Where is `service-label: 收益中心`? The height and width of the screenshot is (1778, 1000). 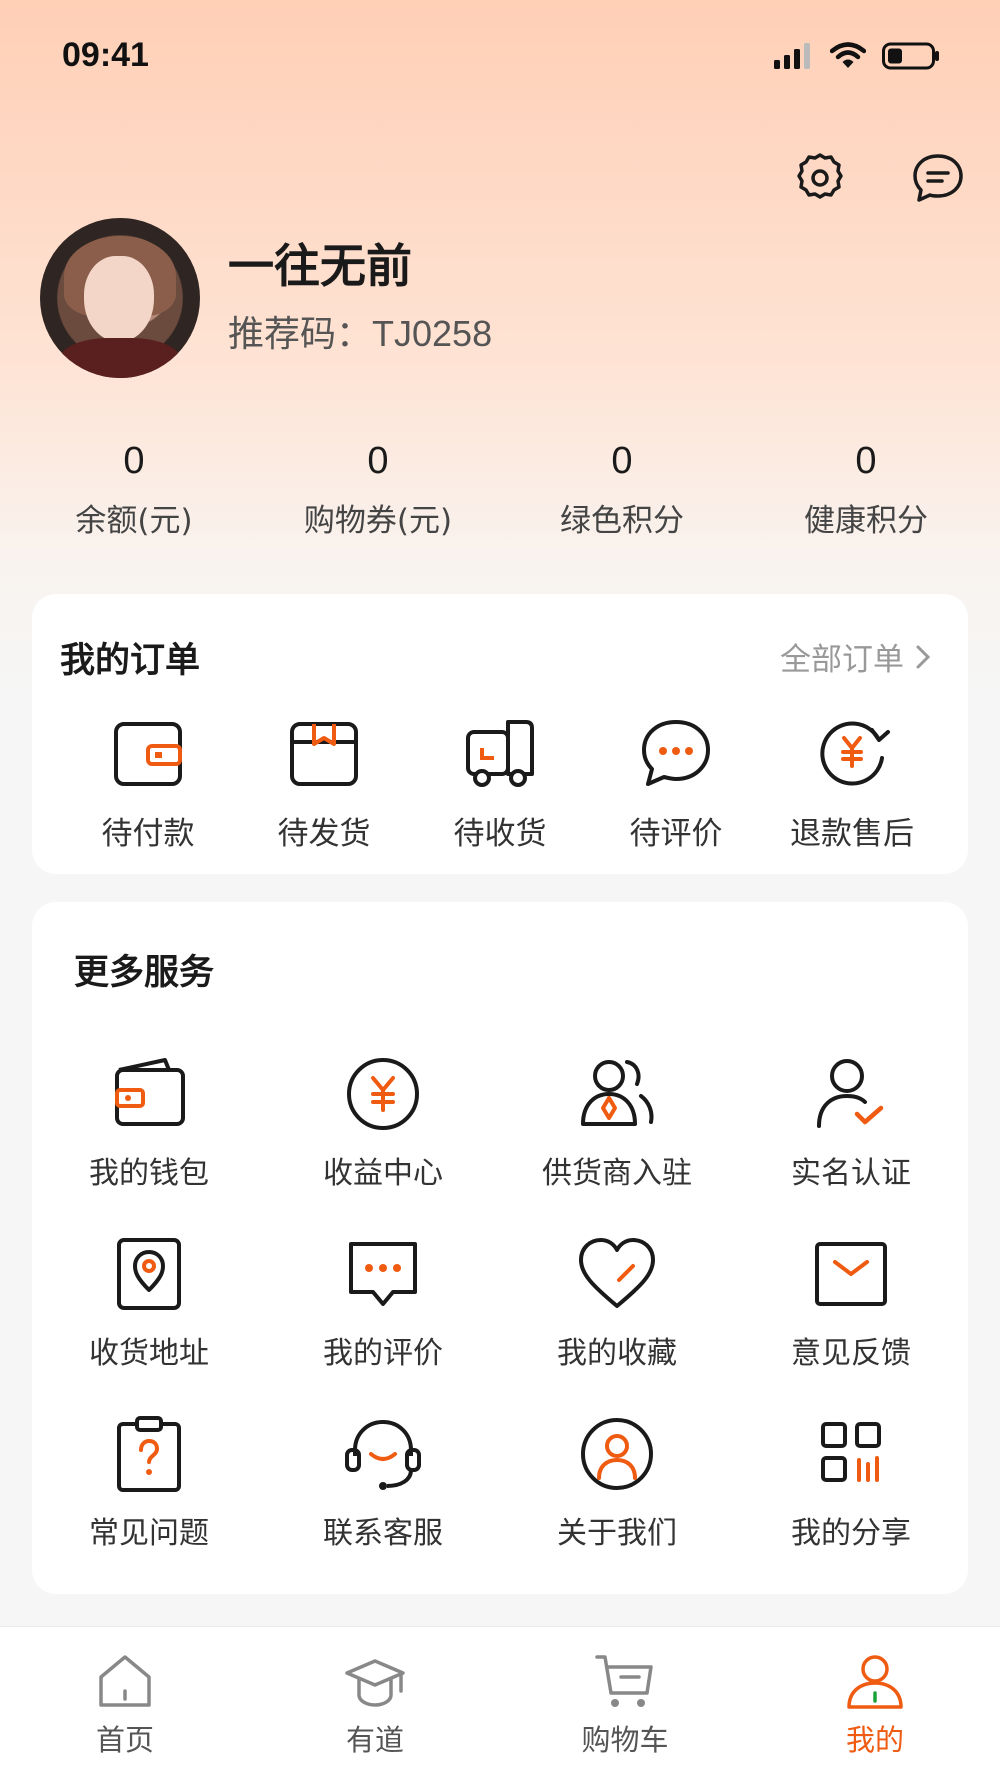 service-label: 收益中心 is located at coordinates (383, 1173).